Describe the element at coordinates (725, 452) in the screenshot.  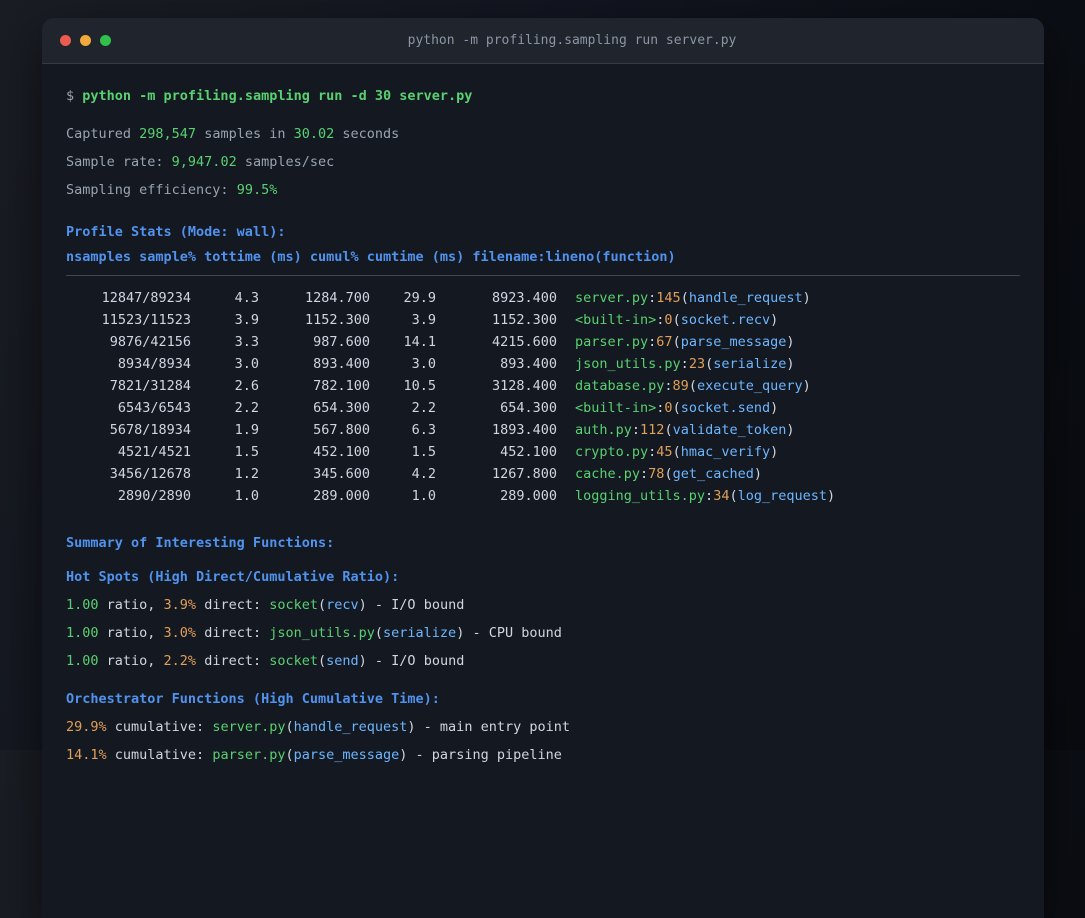
I see `function-name: hmac_verify` at that location.